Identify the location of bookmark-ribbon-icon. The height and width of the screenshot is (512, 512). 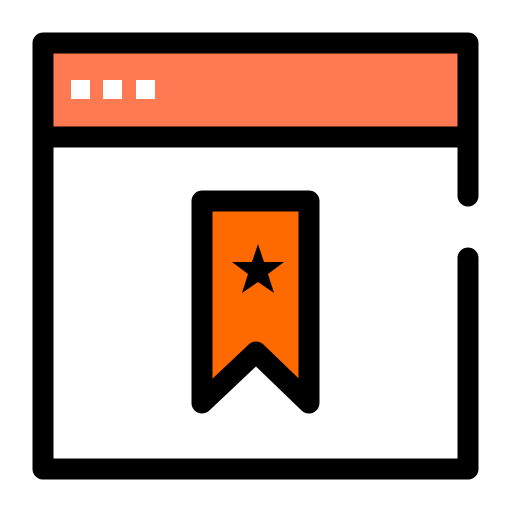
(255, 302).